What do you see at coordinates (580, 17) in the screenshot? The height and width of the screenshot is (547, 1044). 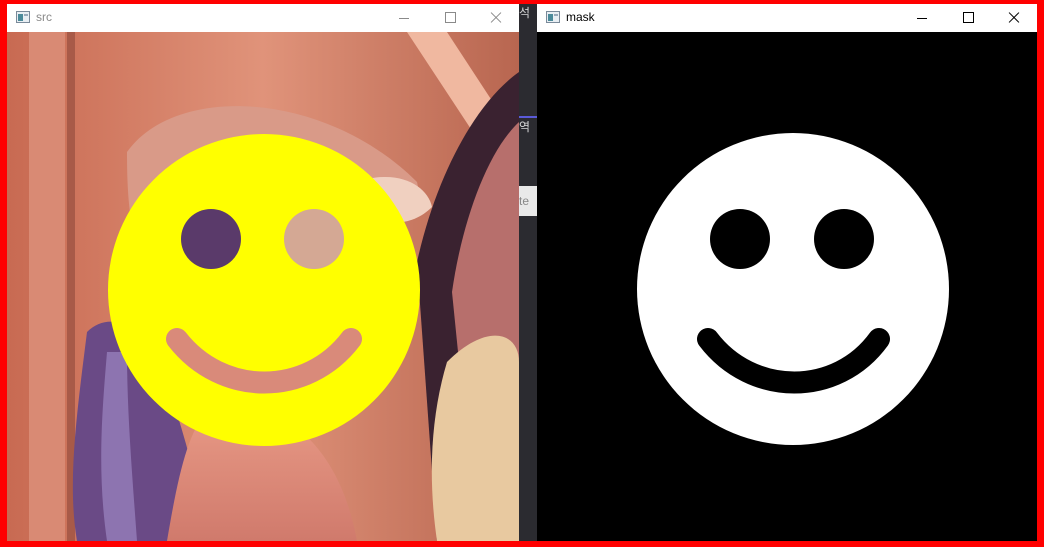 I see `window-title: mask` at bounding box center [580, 17].